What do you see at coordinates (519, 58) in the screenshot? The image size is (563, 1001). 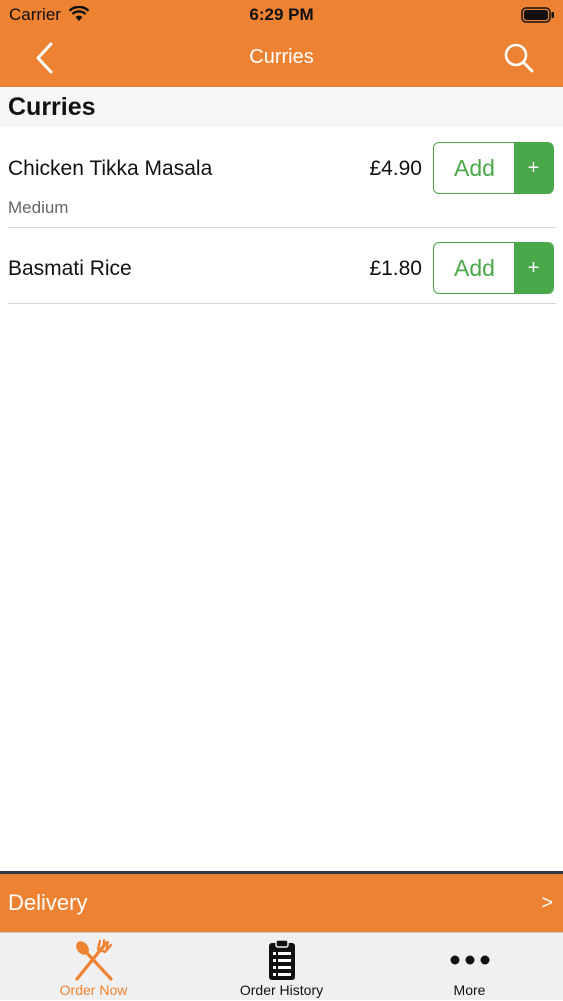 I see `search-icon` at bounding box center [519, 58].